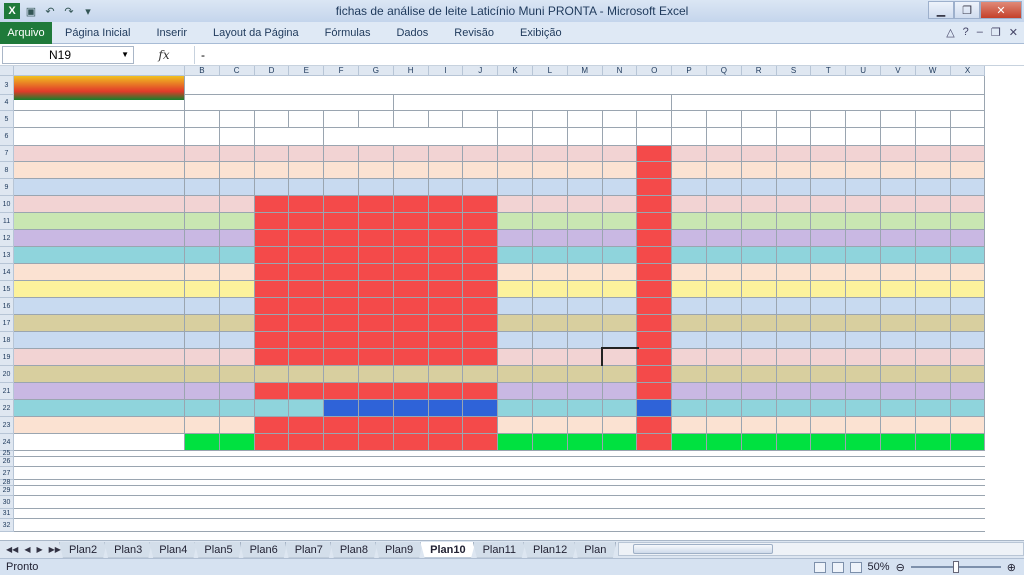 The width and height of the screenshot is (1024, 575). What do you see at coordinates (7, 525) in the screenshot?
I see `row-header: 32` at bounding box center [7, 525].